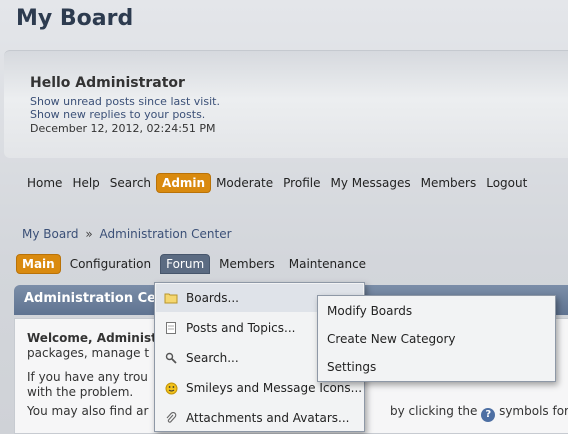 This screenshot has width=568, height=434. I want to click on menu-search: Search, so click(130, 183).